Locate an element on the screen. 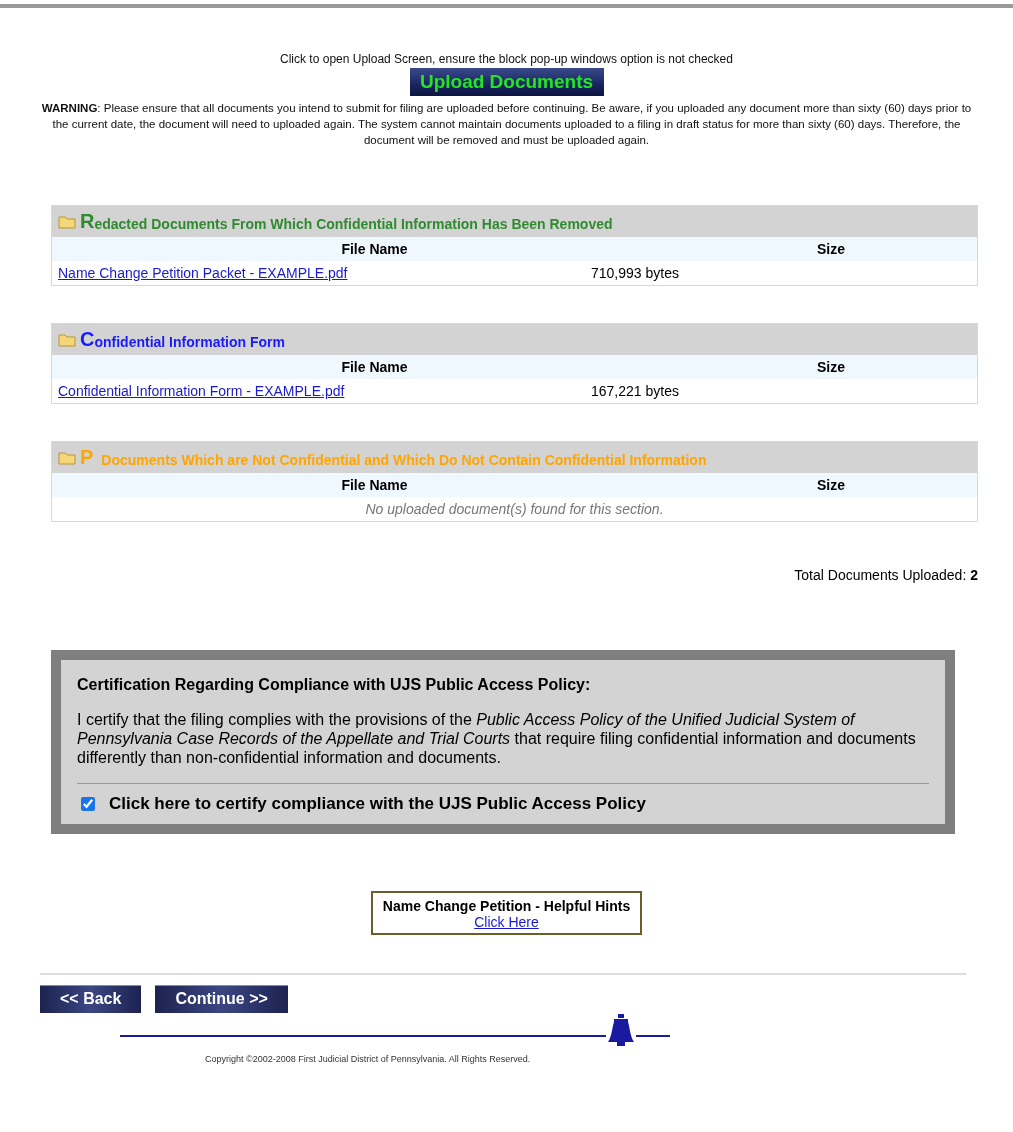  hints-title: Name Change Petition - Helpful Hints is located at coordinates (506, 906).